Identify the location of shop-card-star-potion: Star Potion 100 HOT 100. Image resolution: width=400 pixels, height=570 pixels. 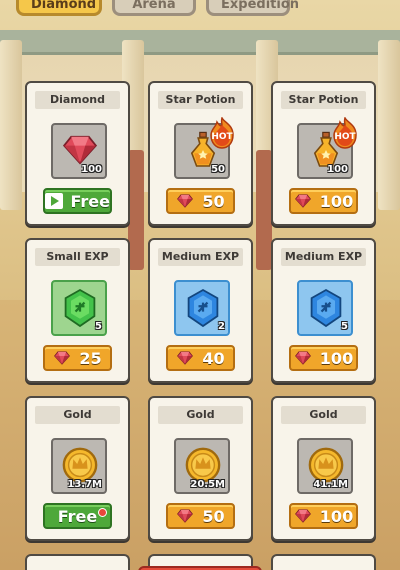
(323, 153).